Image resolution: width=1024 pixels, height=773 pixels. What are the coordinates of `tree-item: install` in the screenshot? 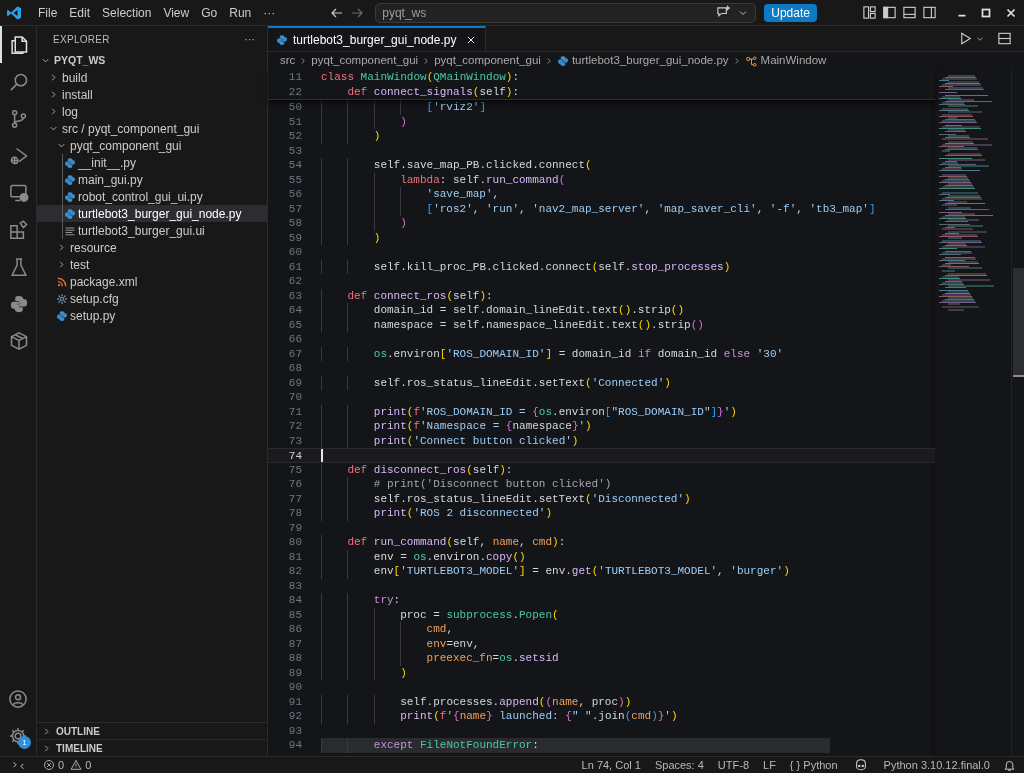 It's located at (152, 94).